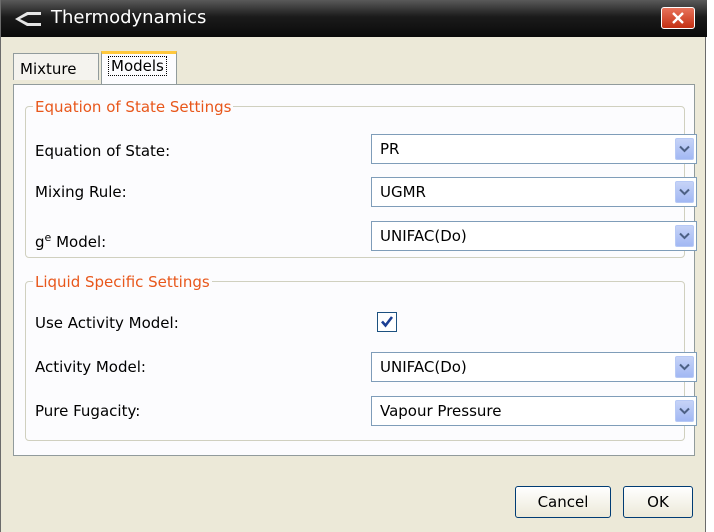 Image resolution: width=714 pixels, height=532 pixels. What do you see at coordinates (354, 18) in the screenshot?
I see `title-bar: Thermodynamics` at bounding box center [354, 18].